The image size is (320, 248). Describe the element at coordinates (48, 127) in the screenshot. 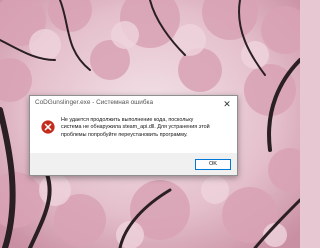

I see `error-icon` at that location.